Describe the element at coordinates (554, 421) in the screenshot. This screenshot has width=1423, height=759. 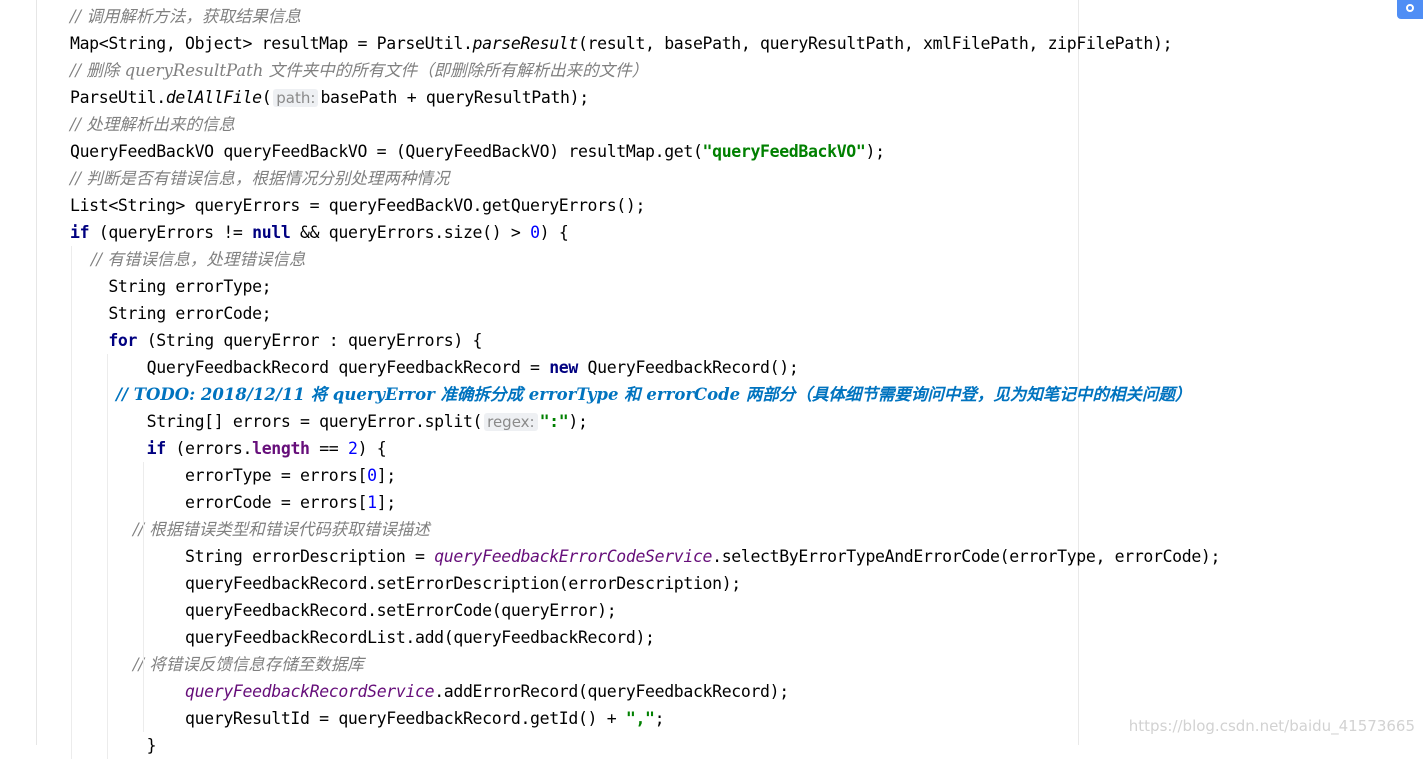
I see `code-token: ":"` at that location.